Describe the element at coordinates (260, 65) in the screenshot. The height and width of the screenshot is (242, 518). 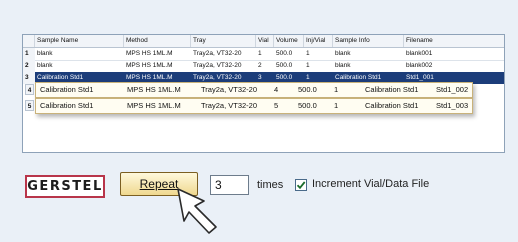
I see `table-cell: 2` at that location.